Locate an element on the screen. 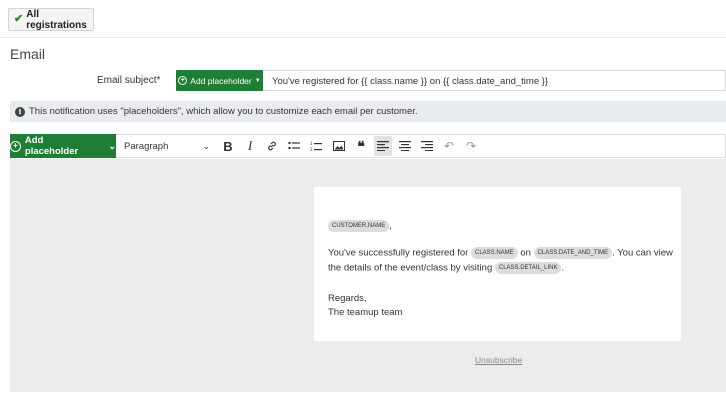  body-text: . You can view is located at coordinates (642, 253).